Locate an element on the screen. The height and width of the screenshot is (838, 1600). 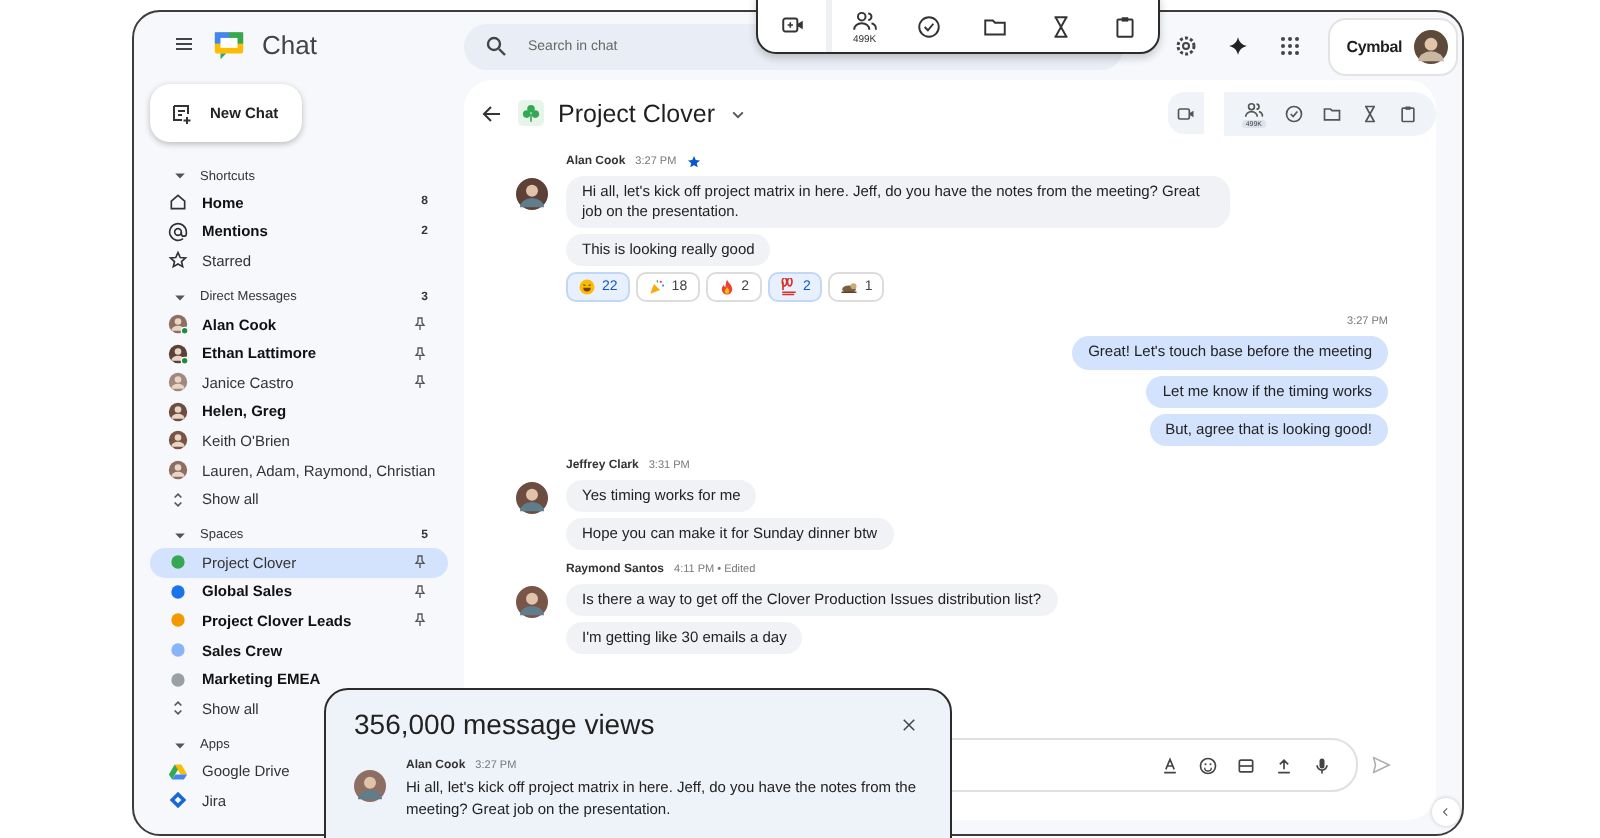
gif-box-icon is located at coordinates (1246, 765).